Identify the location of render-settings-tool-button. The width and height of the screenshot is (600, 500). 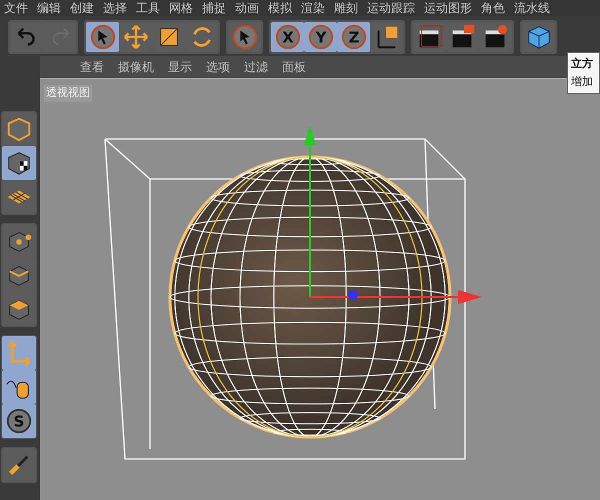
(495, 37).